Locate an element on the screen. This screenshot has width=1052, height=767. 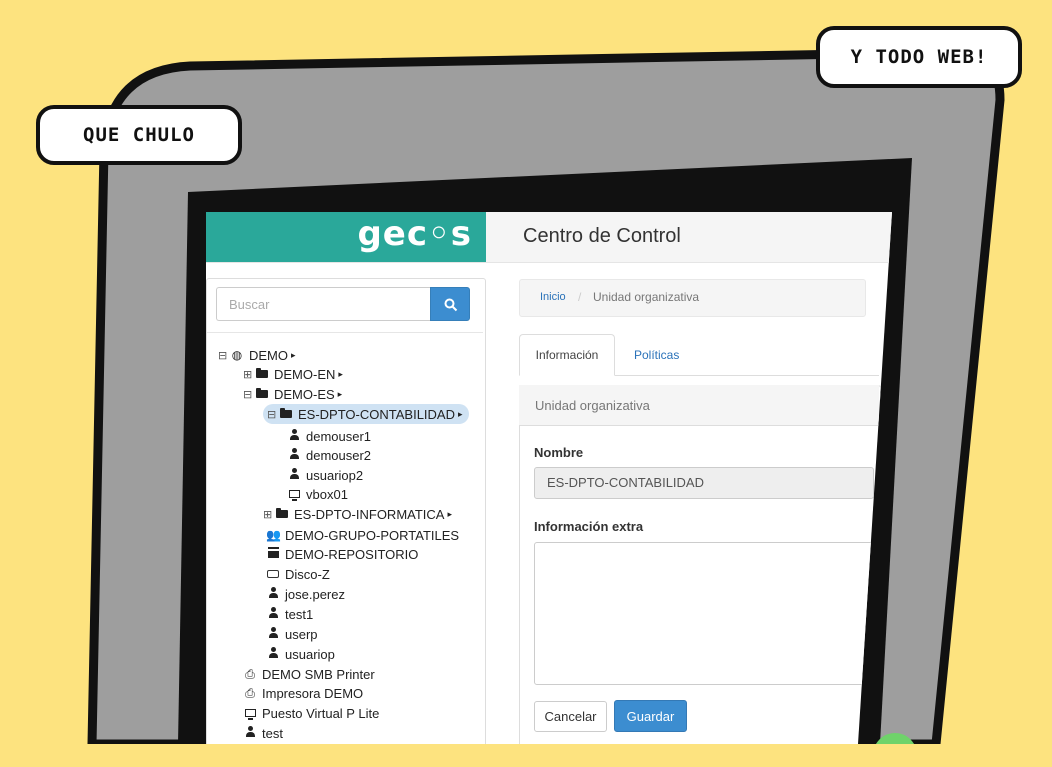
sidebar-divider is located at coordinates (345, 332).